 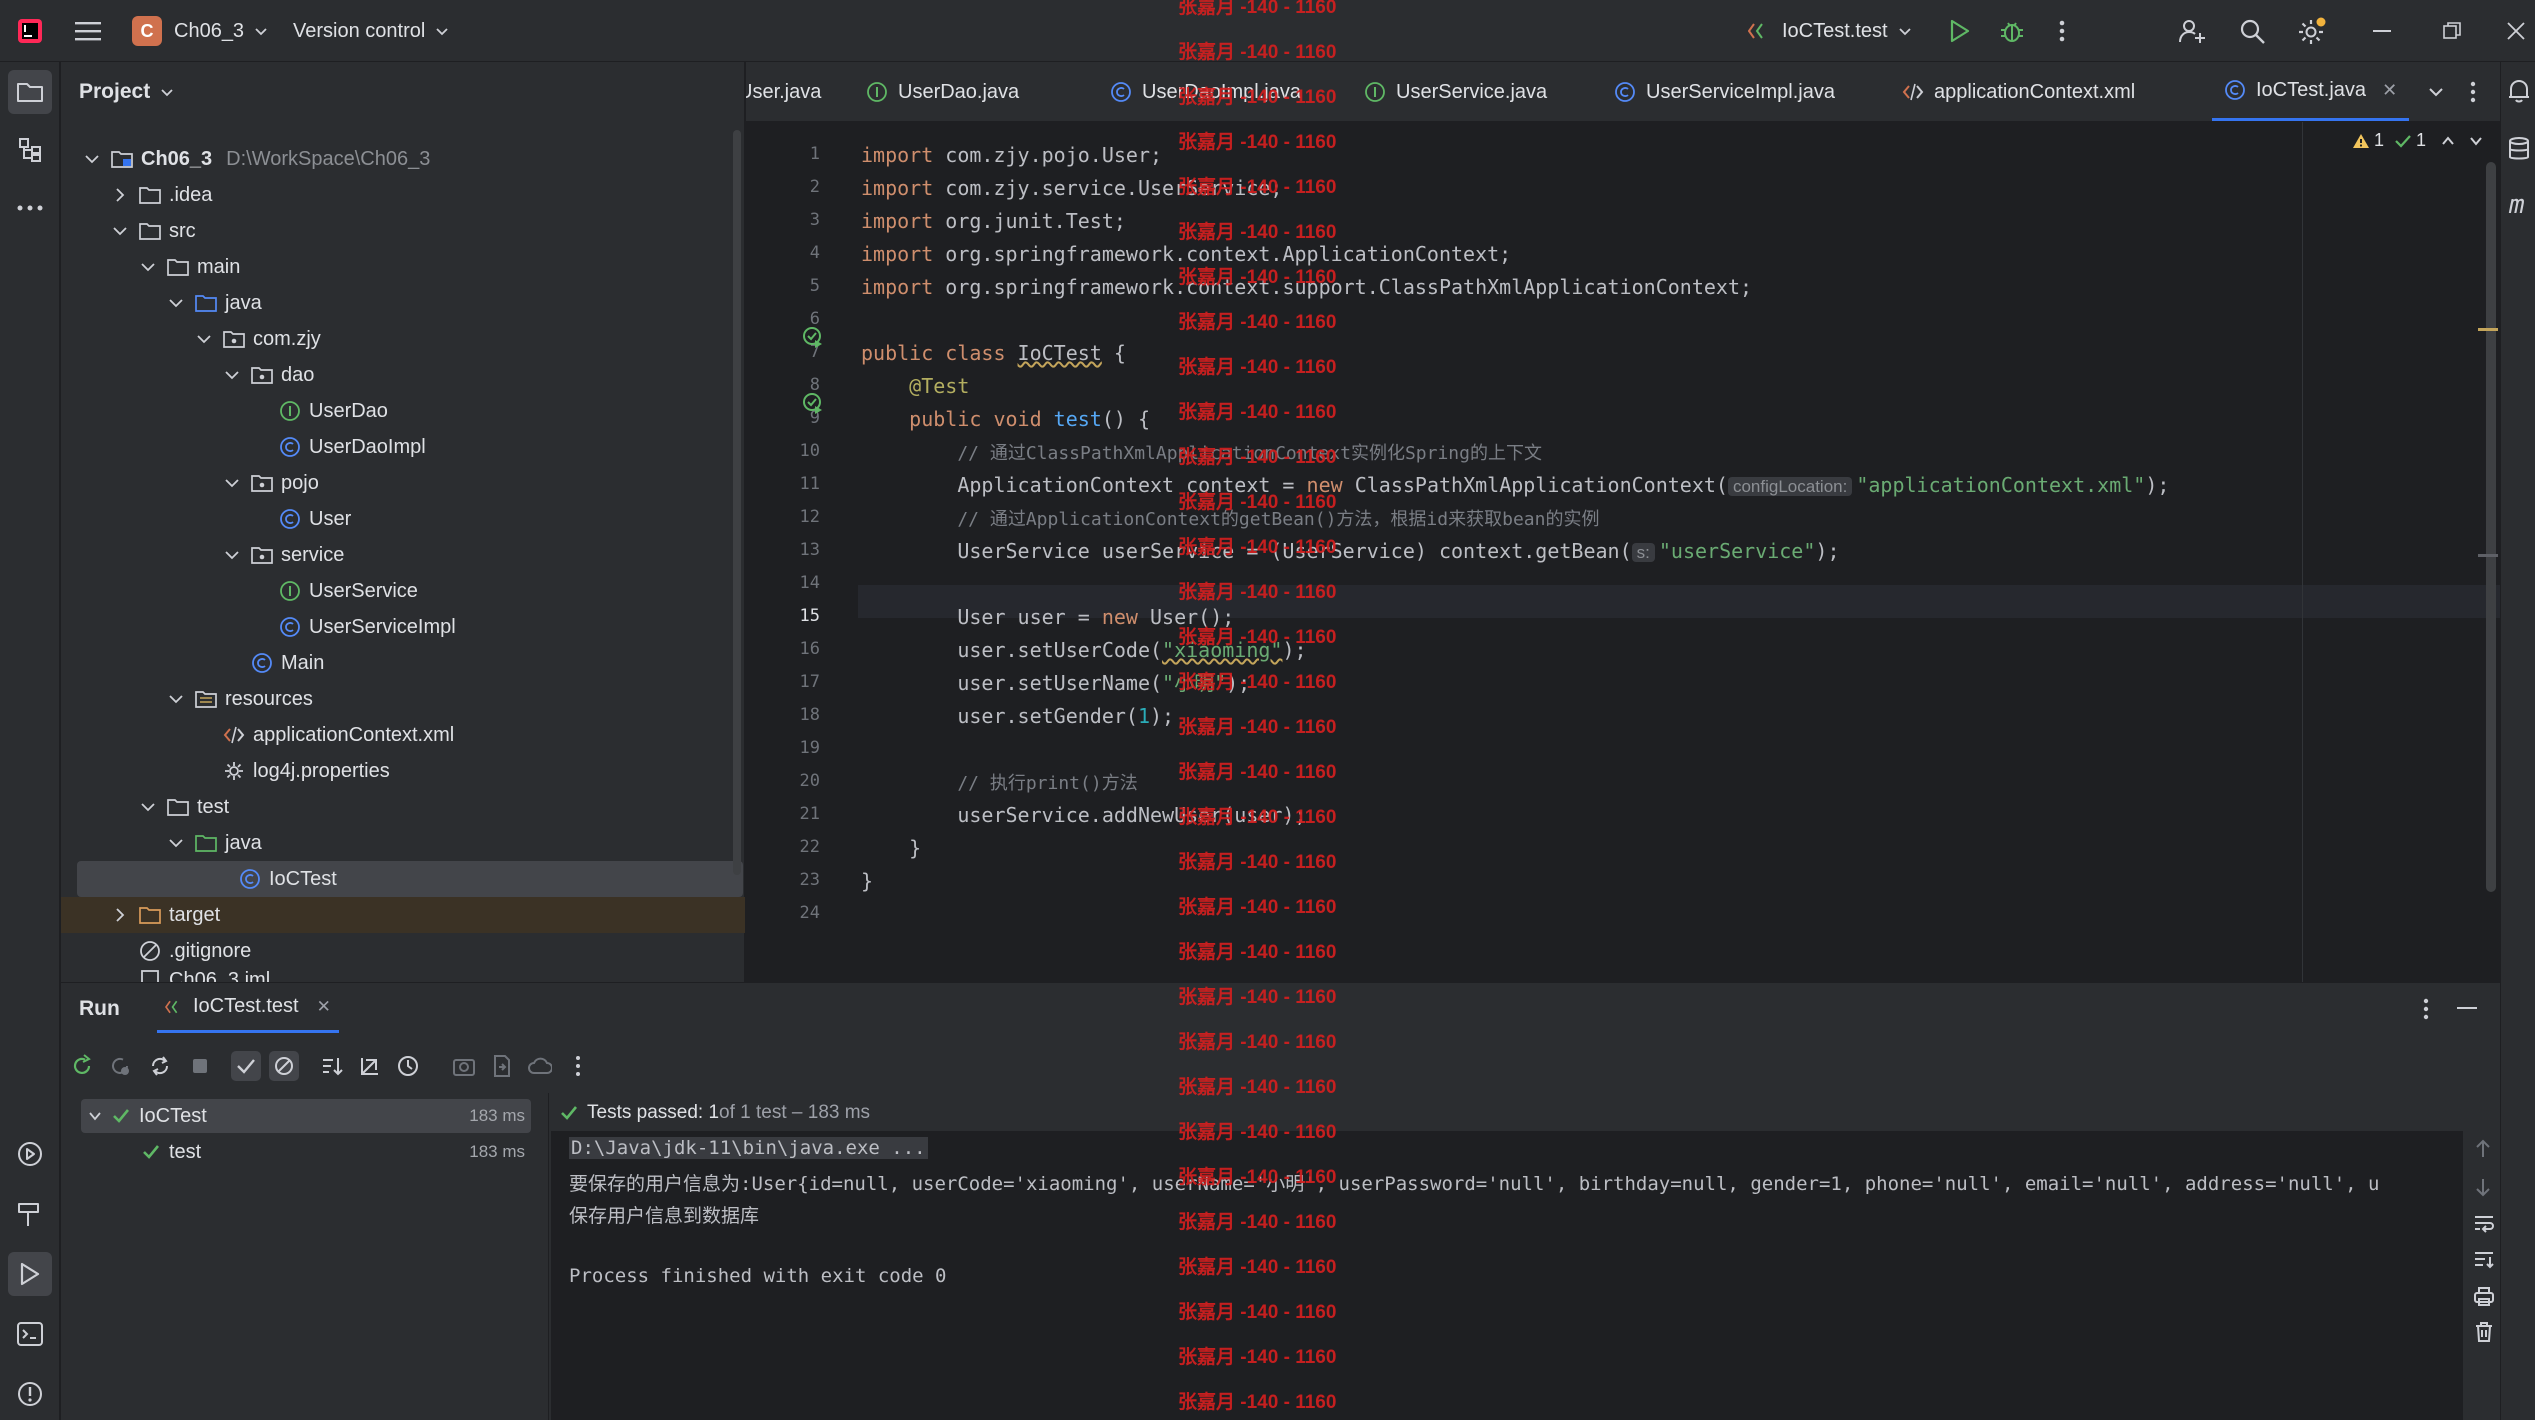 What do you see at coordinates (578, 1066) in the screenshot?
I see `run-more-icon` at bounding box center [578, 1066].